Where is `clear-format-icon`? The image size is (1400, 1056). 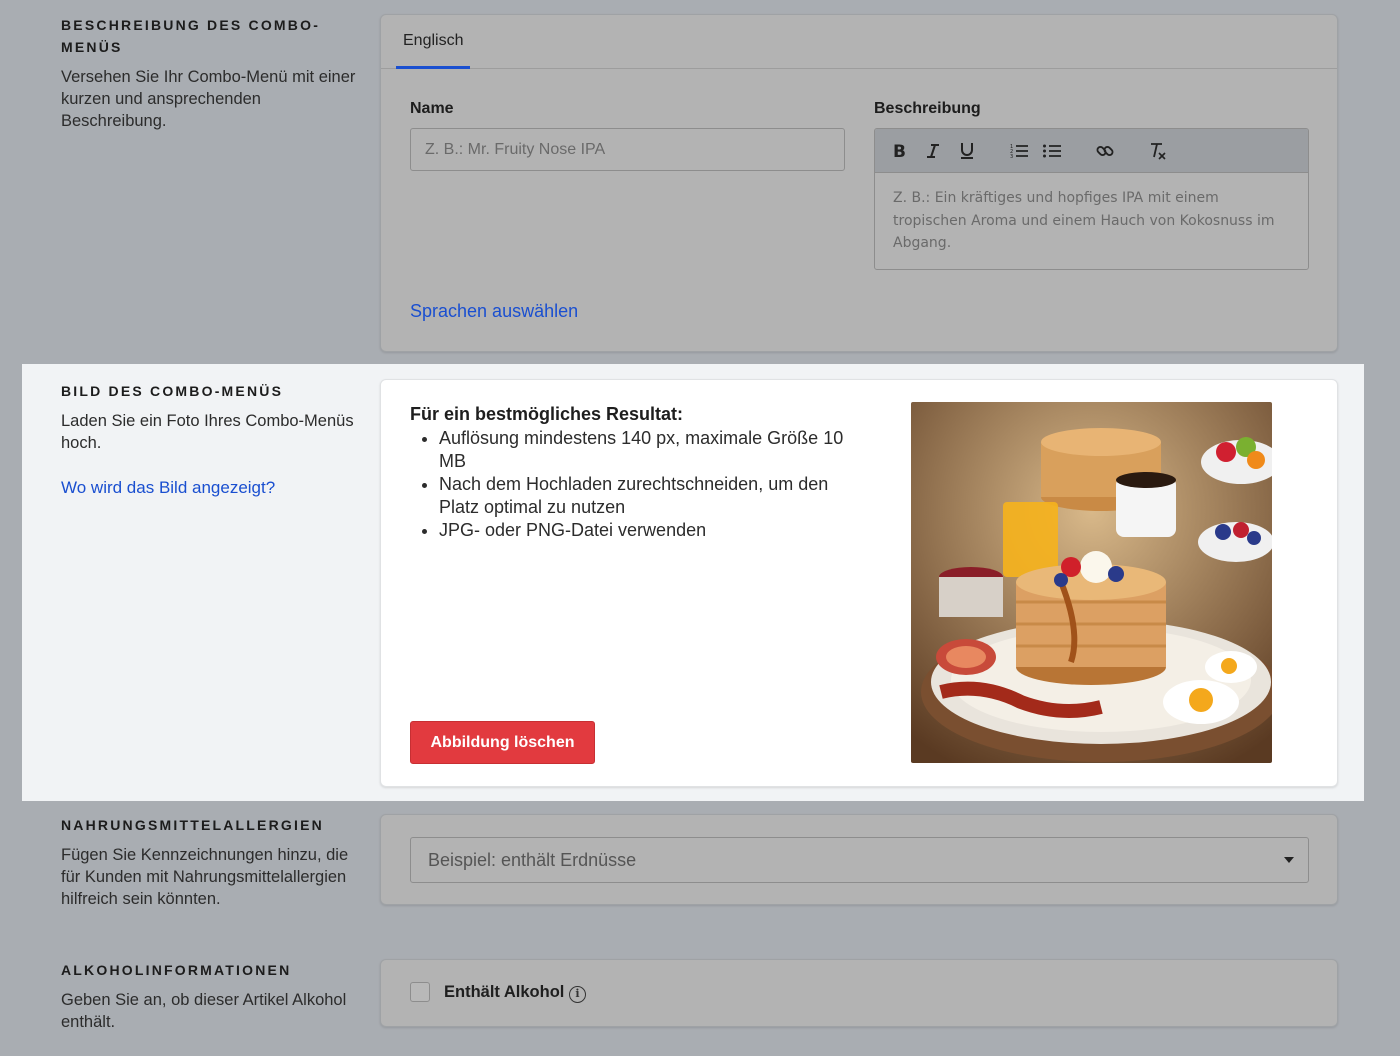 clear-format-icon is located at coordinates (1157, 151).